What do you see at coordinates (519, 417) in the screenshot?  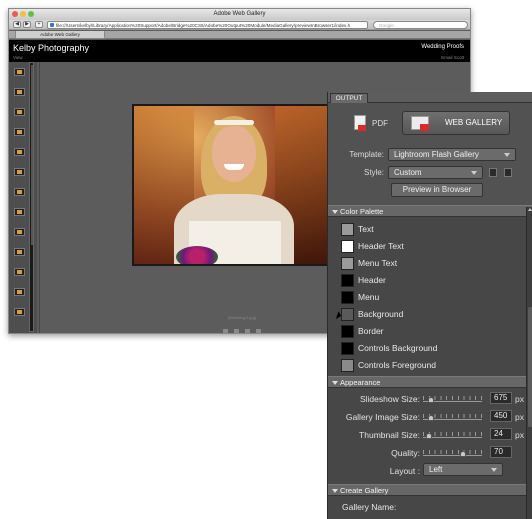 I see `gallery-image-size-unit: px` at bounding box center [519, 417].